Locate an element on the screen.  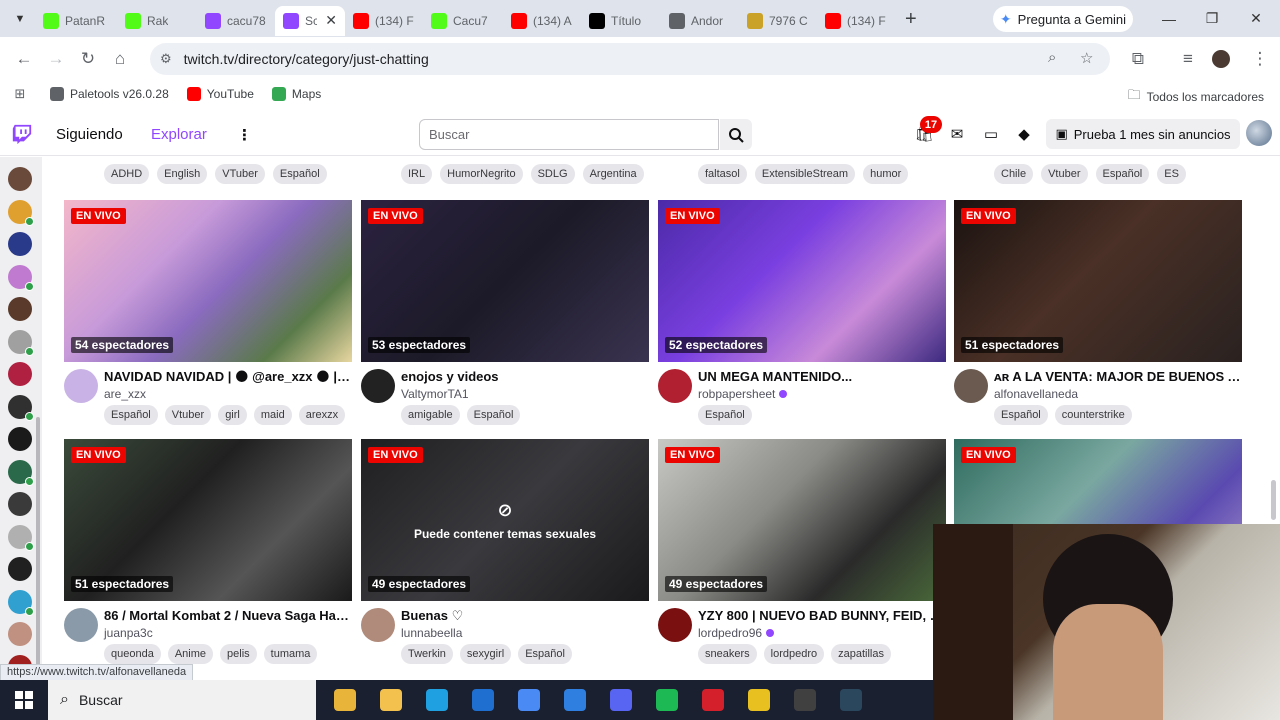
nav-following-link: Siguiendo is located at coordinates (89, 134).